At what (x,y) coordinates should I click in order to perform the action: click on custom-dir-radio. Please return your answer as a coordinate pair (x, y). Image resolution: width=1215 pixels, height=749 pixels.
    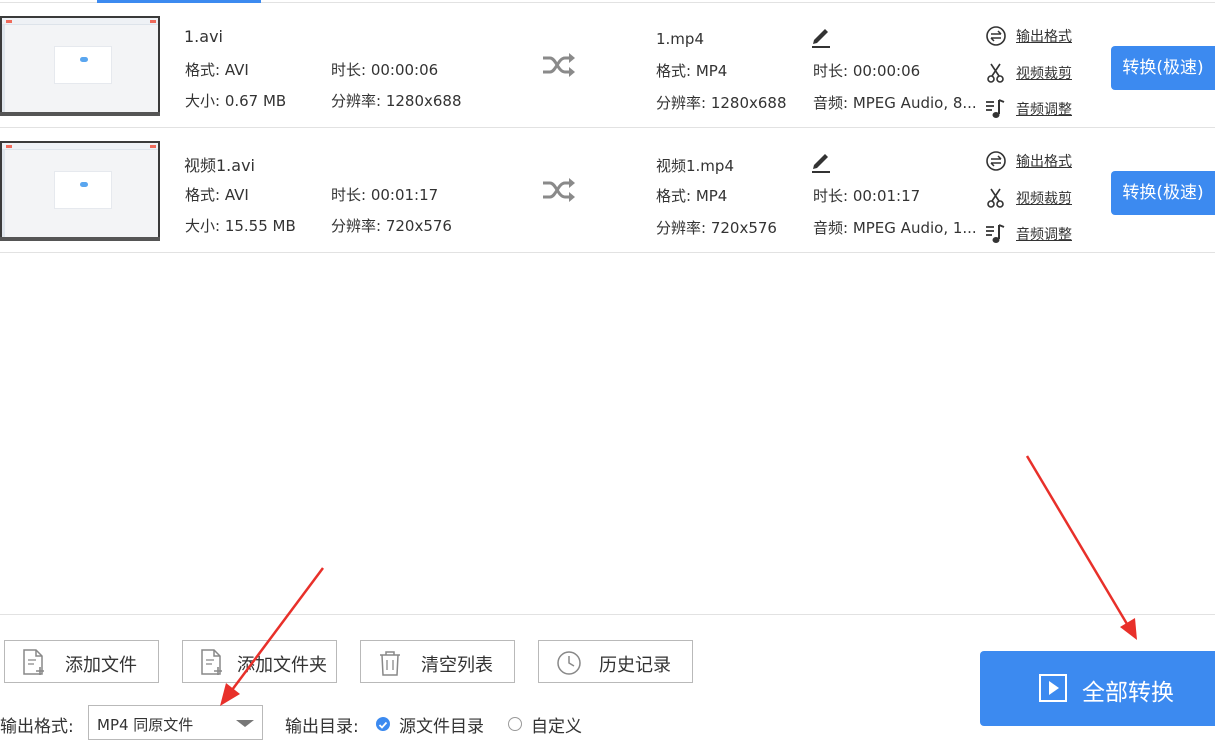
    Looking at the image, I should click on (515, 724).